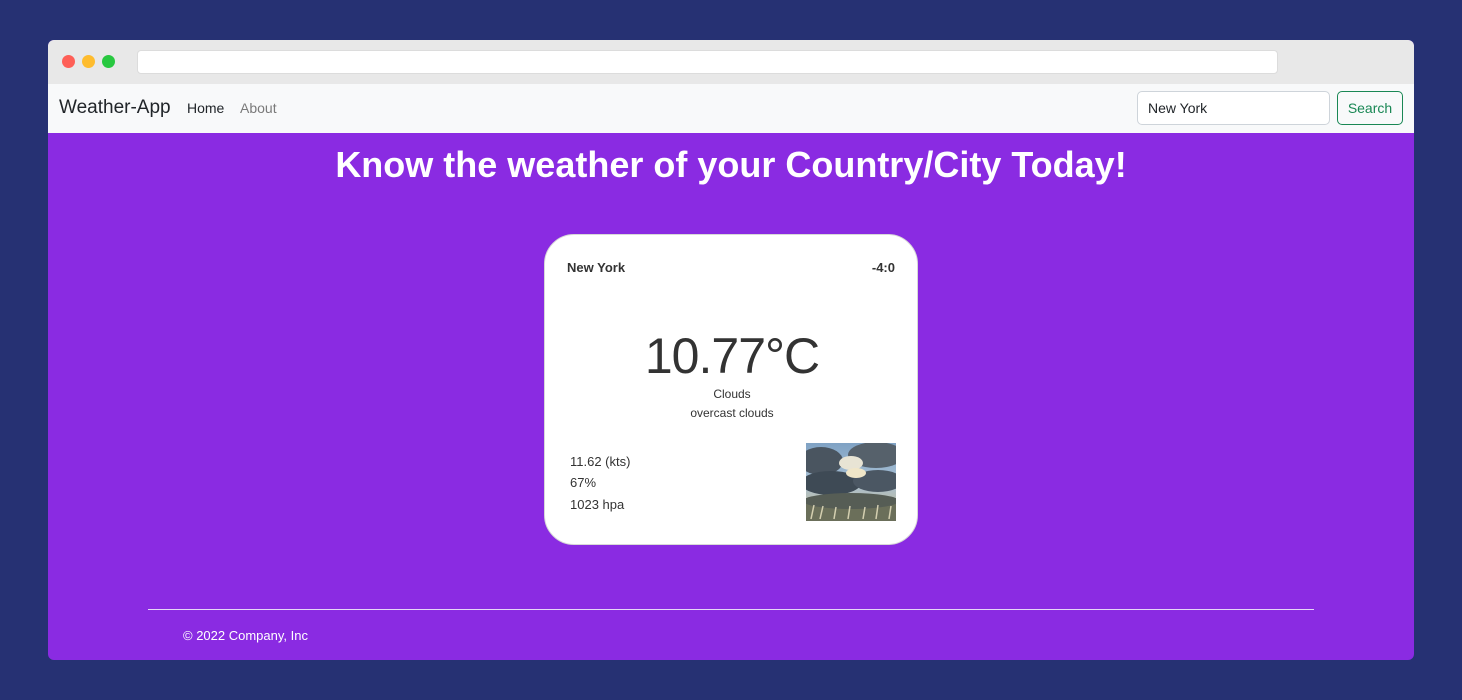  What do you see at coordinates (731, 609) in the screenshot?
I see `footer-divider` at bounding box center [731, 609].